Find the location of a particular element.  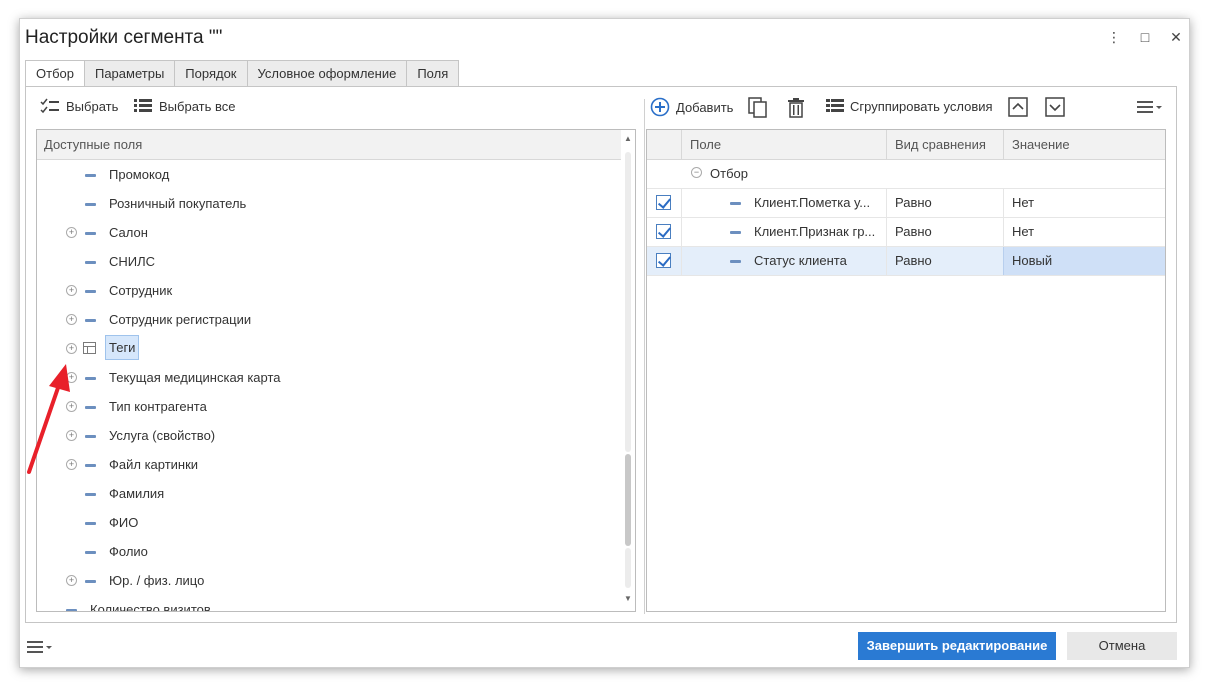

scroll-up-icon: ▲ is located at coordinates (628, 138).